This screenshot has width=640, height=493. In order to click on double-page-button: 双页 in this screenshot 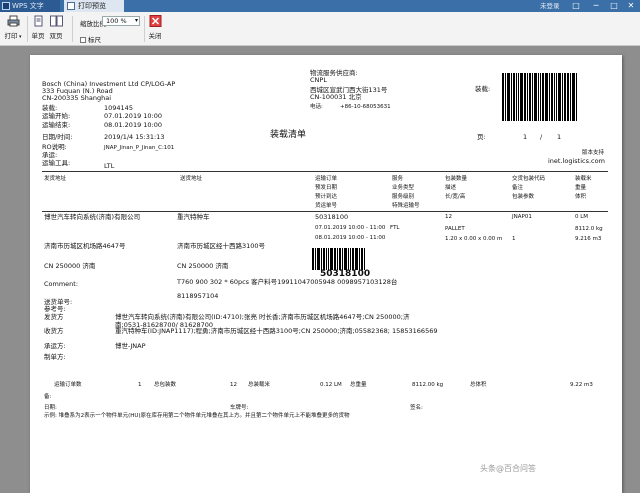, I will do `click(56, 27)`.